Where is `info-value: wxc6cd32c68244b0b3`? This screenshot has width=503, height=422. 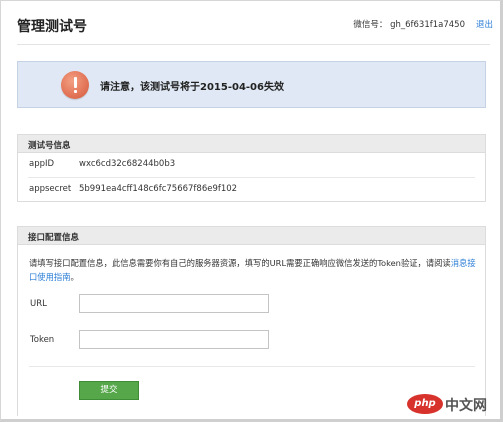 info-value: wxc6cd32c68244b0b3 is located at coordinates (127, 164).